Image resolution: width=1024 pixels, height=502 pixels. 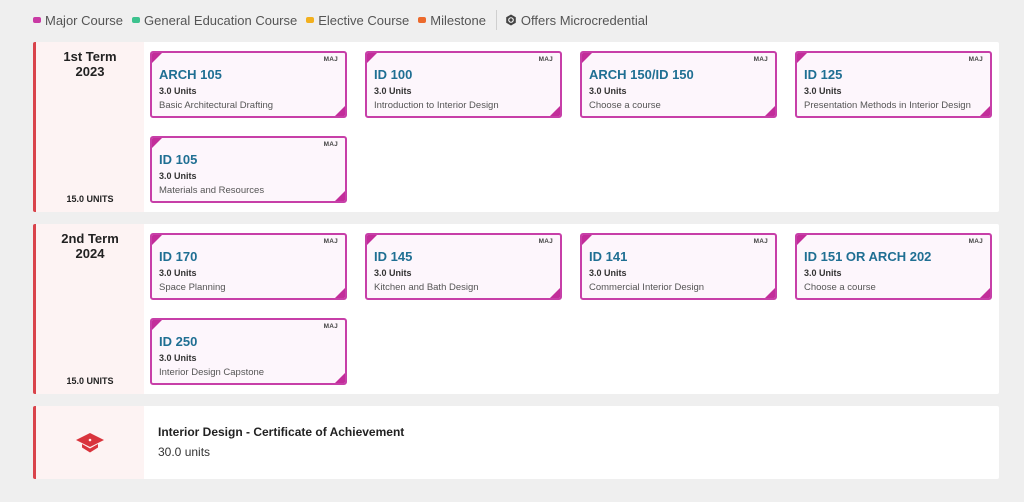 I want to click on certificate-icon-panel, so click(x=90, y=442).